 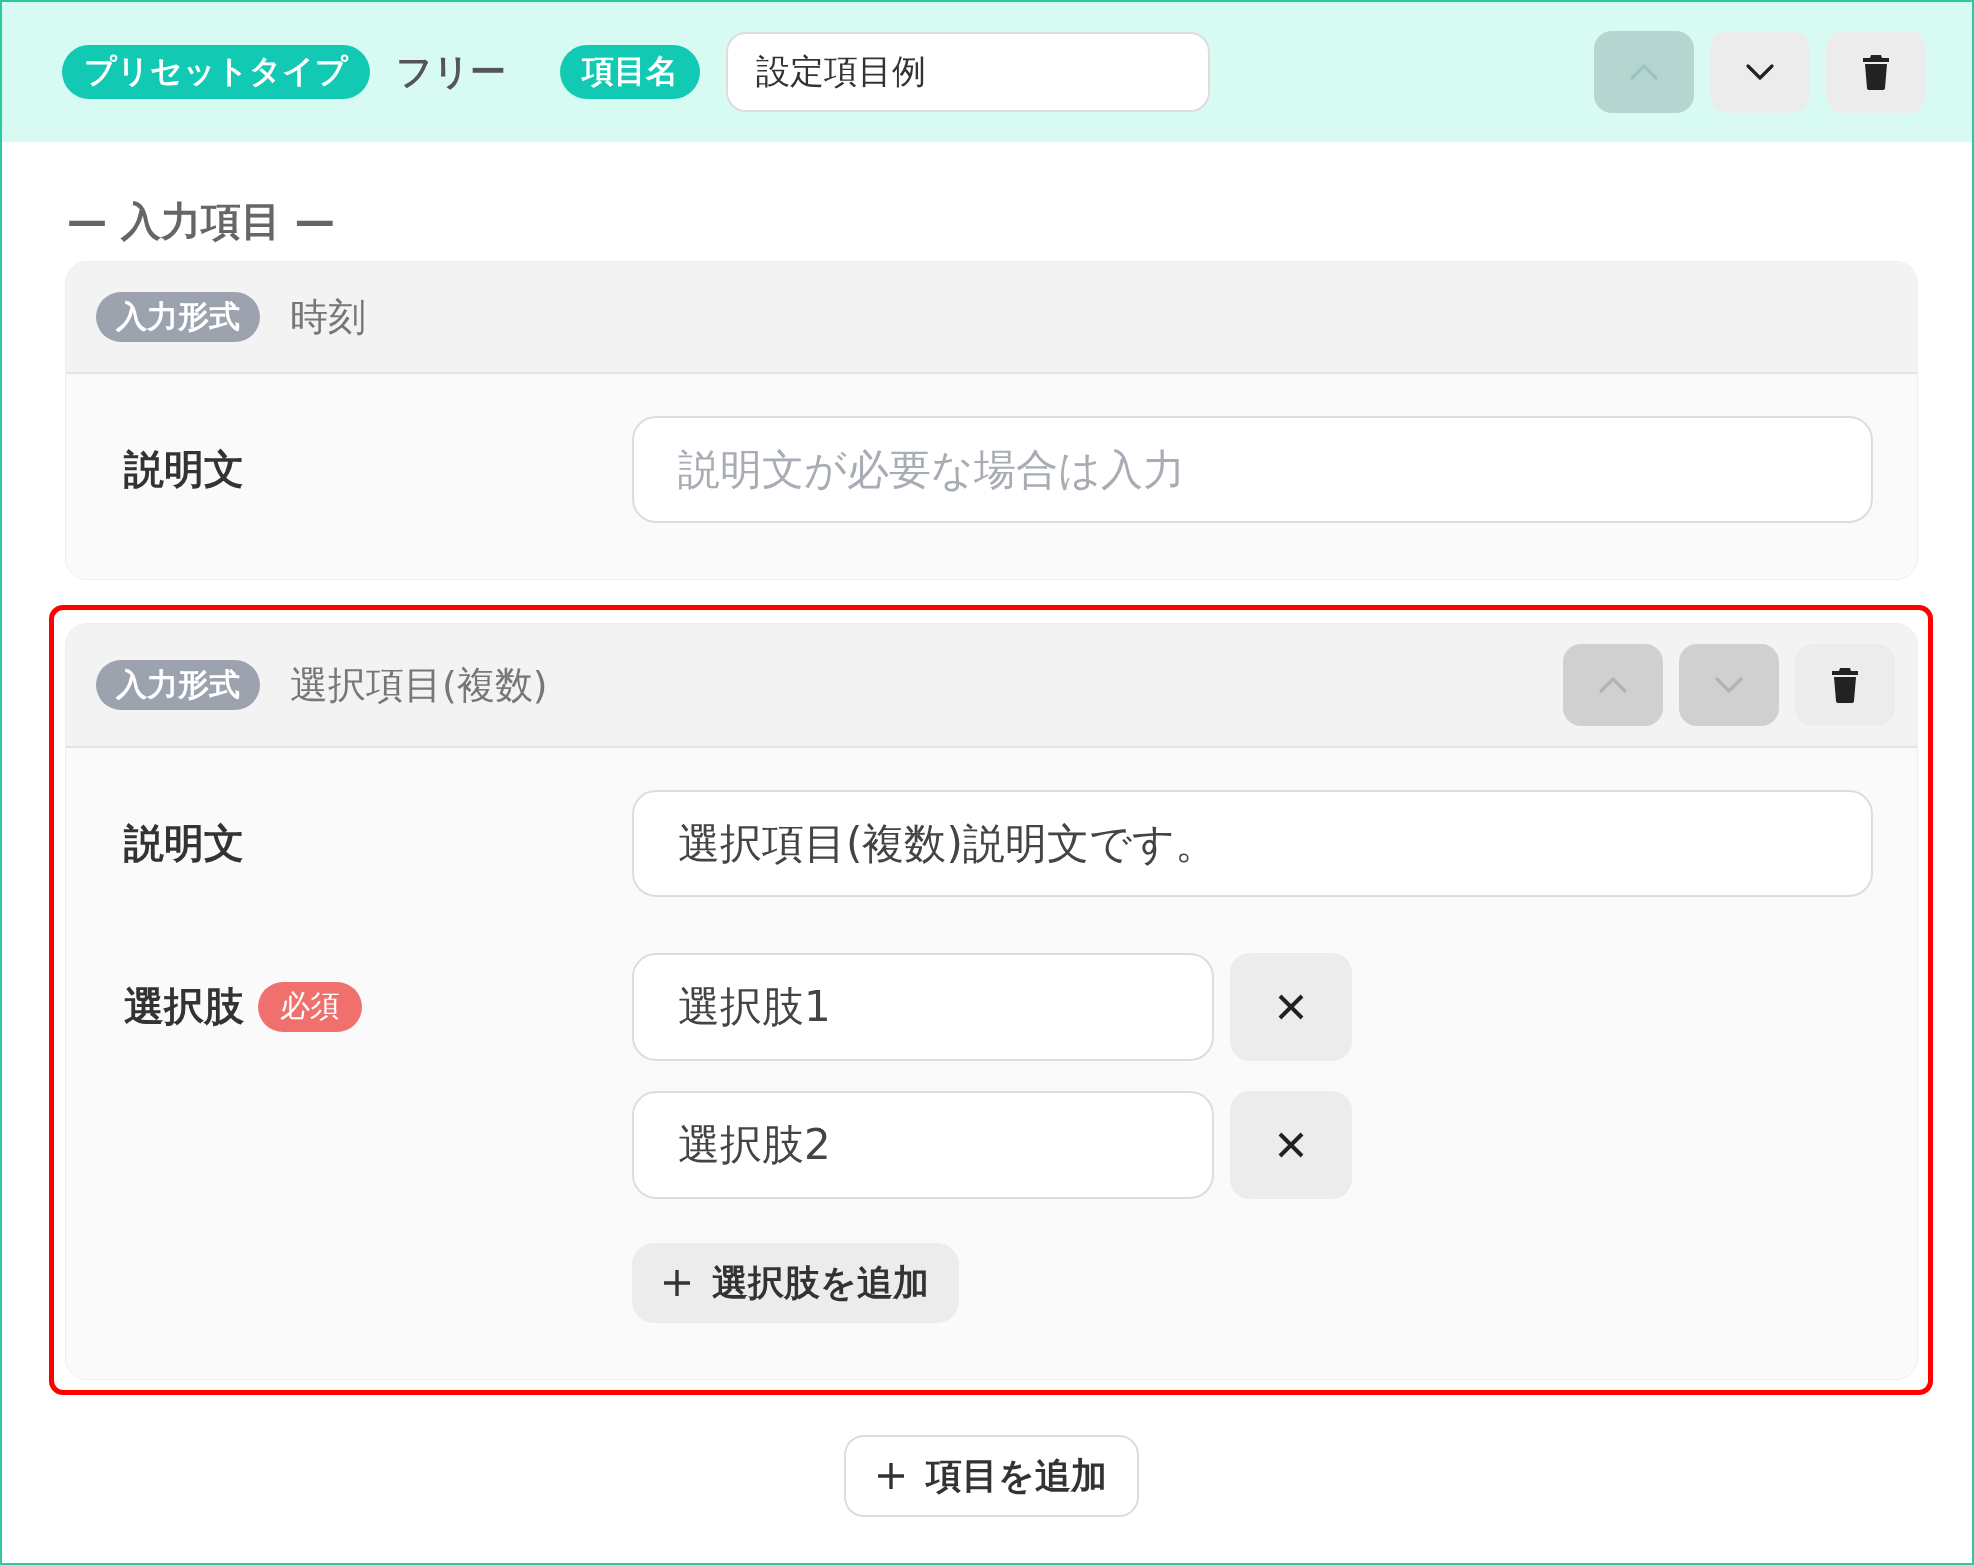 I want to click on option-field: 選択肢2, so click(x=923, y=1145).